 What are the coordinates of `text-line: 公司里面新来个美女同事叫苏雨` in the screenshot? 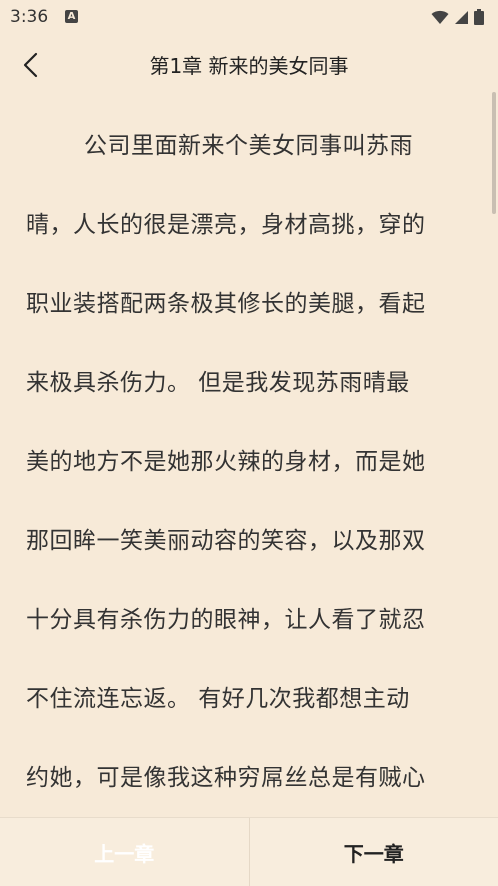 It's located at (251, 157).